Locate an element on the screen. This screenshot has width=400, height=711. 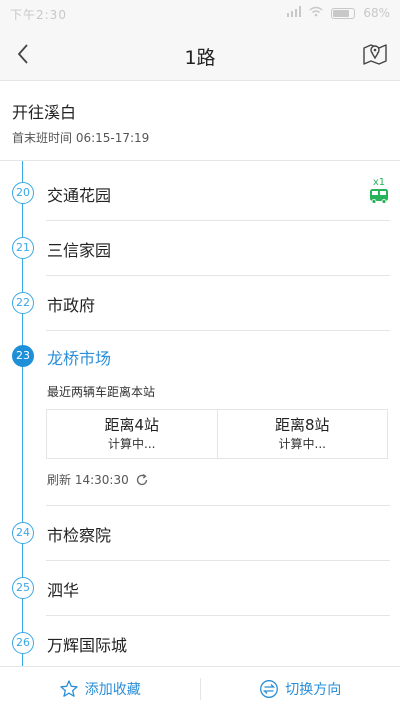
stop-number: 20 is located at coordinates (23, 193).